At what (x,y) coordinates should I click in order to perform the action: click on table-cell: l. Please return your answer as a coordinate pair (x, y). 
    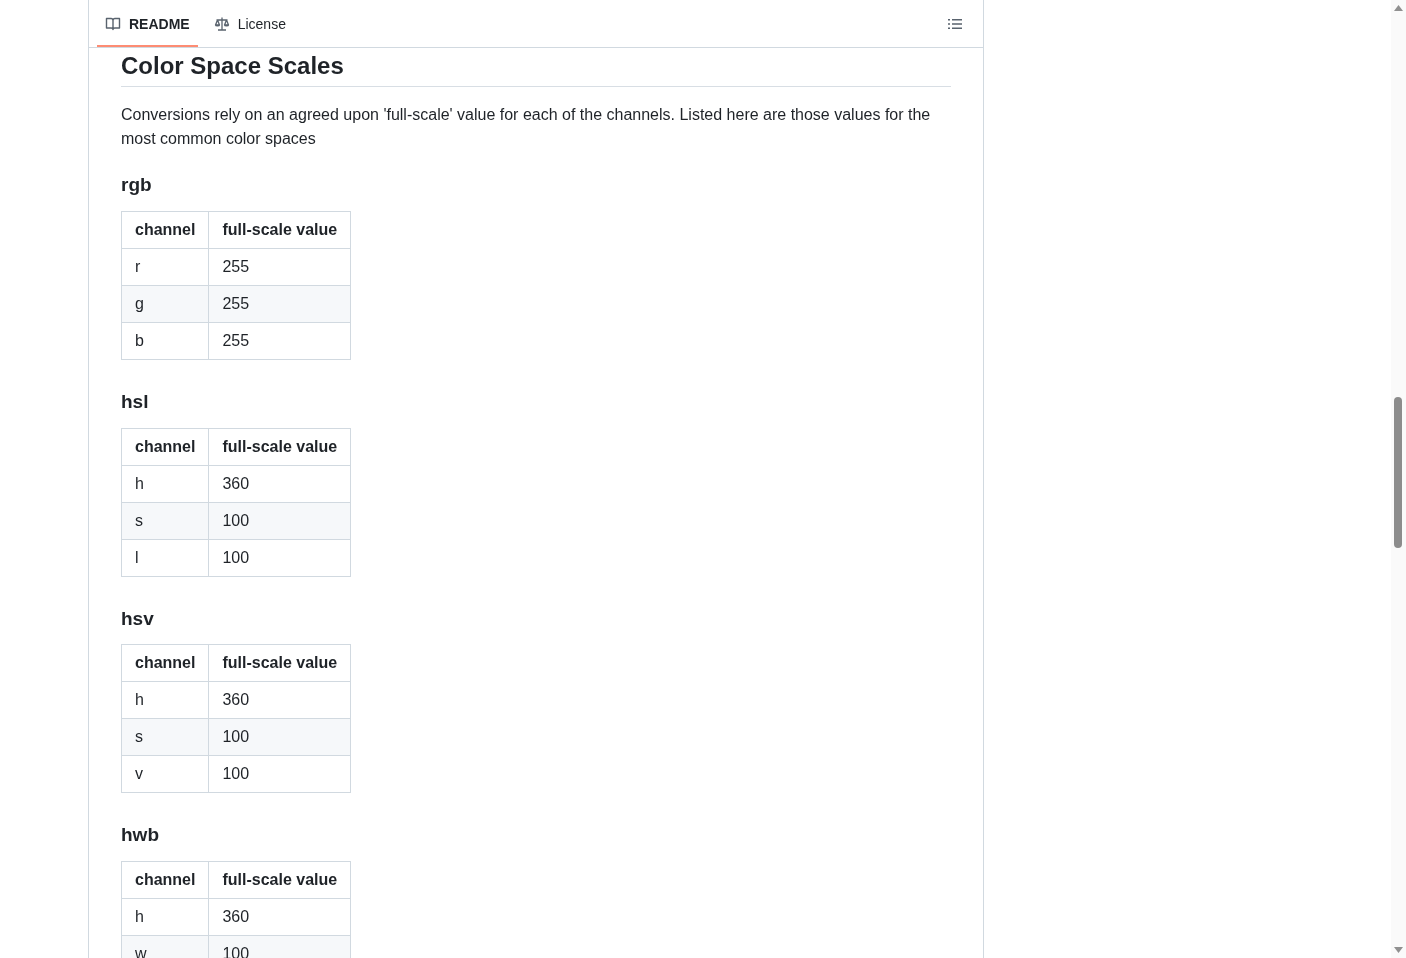
    Looking at the image, I should click on (165, 557).